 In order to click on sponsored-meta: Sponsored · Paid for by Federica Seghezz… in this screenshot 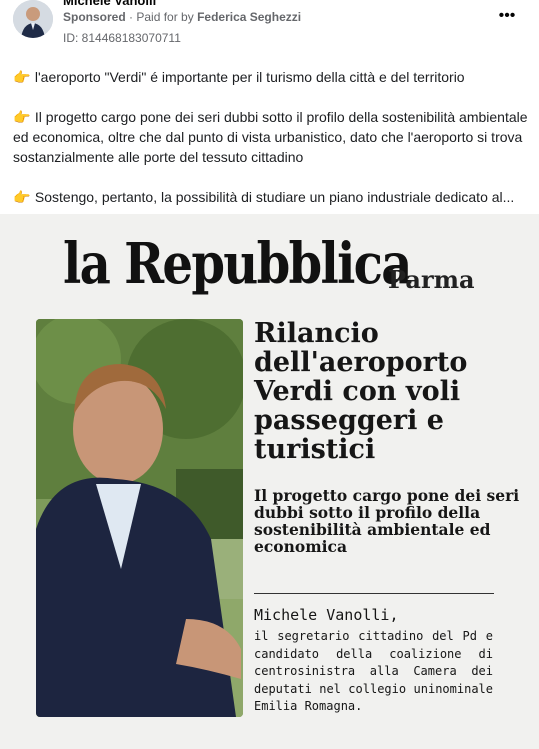, I will do `click(182, 17)`.